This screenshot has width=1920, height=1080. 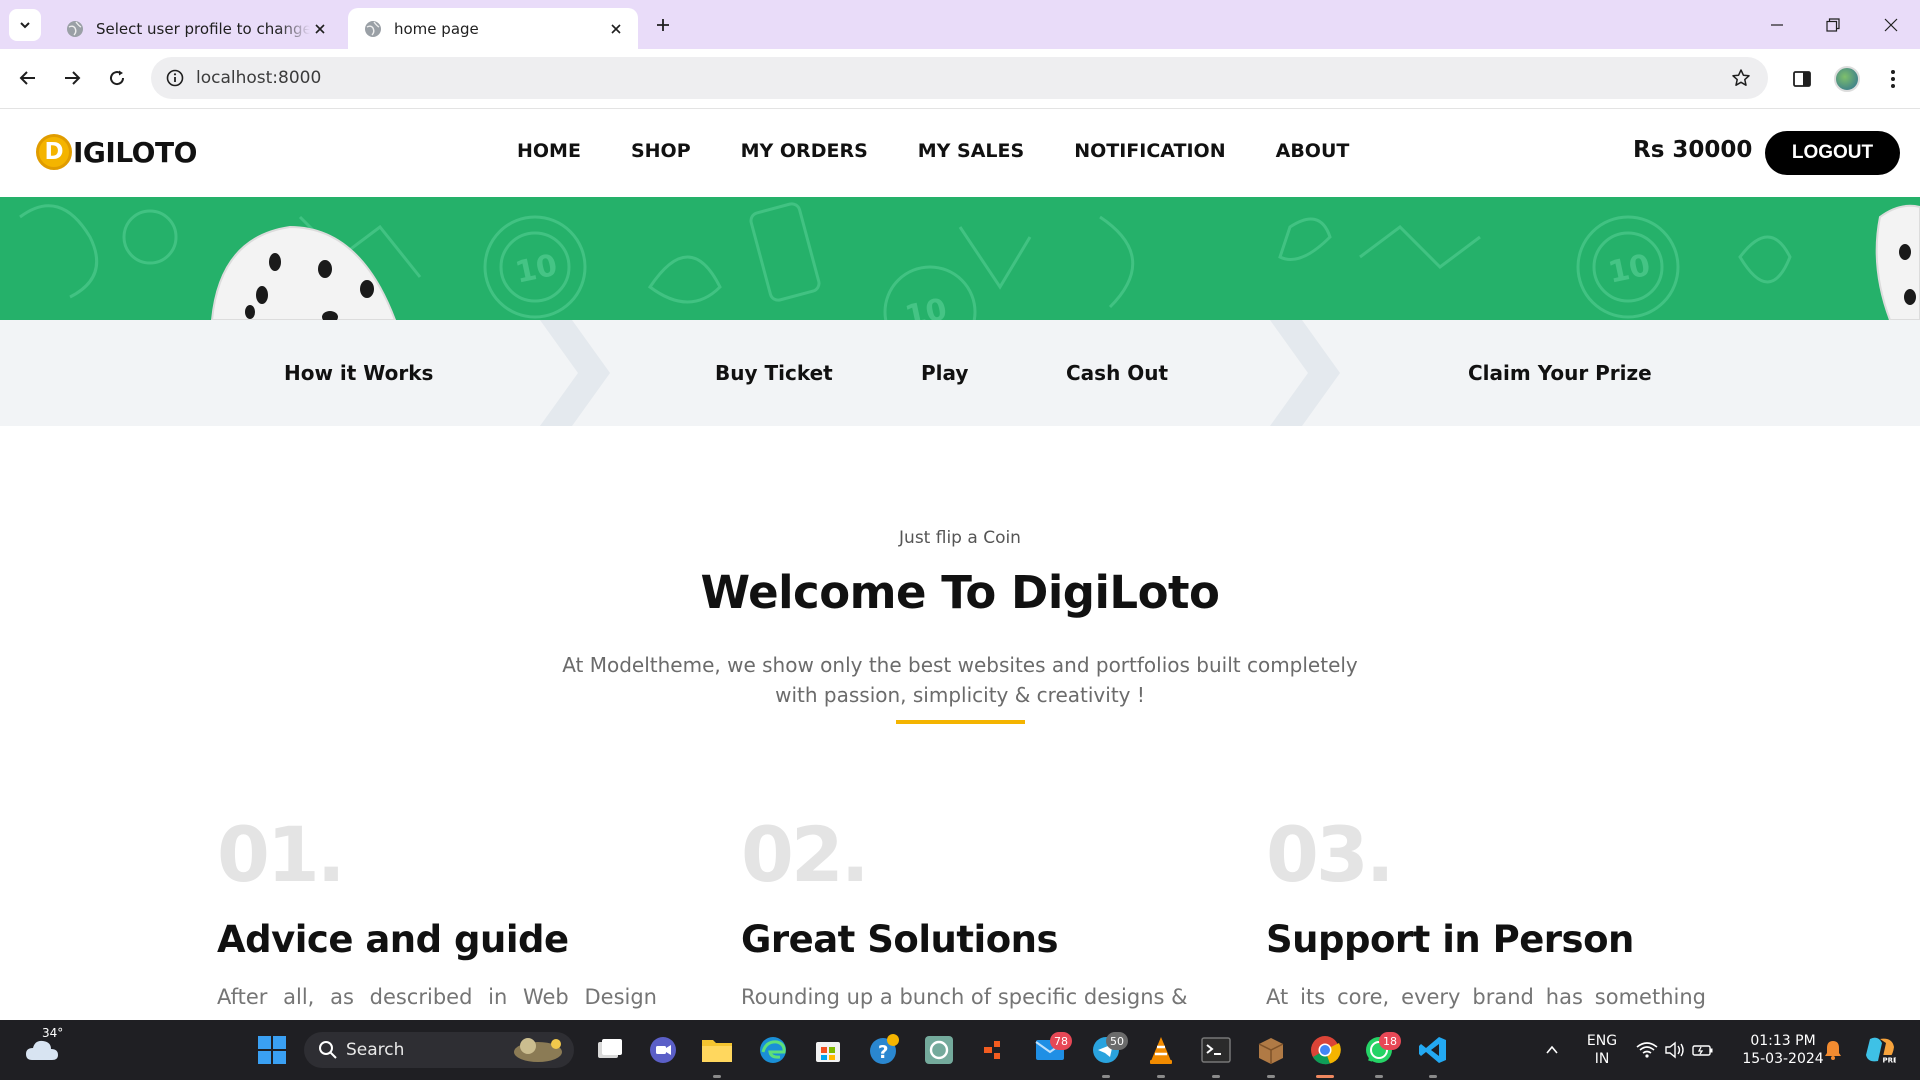 I want to click on minimize-icon, so click(x=1777, y=25).